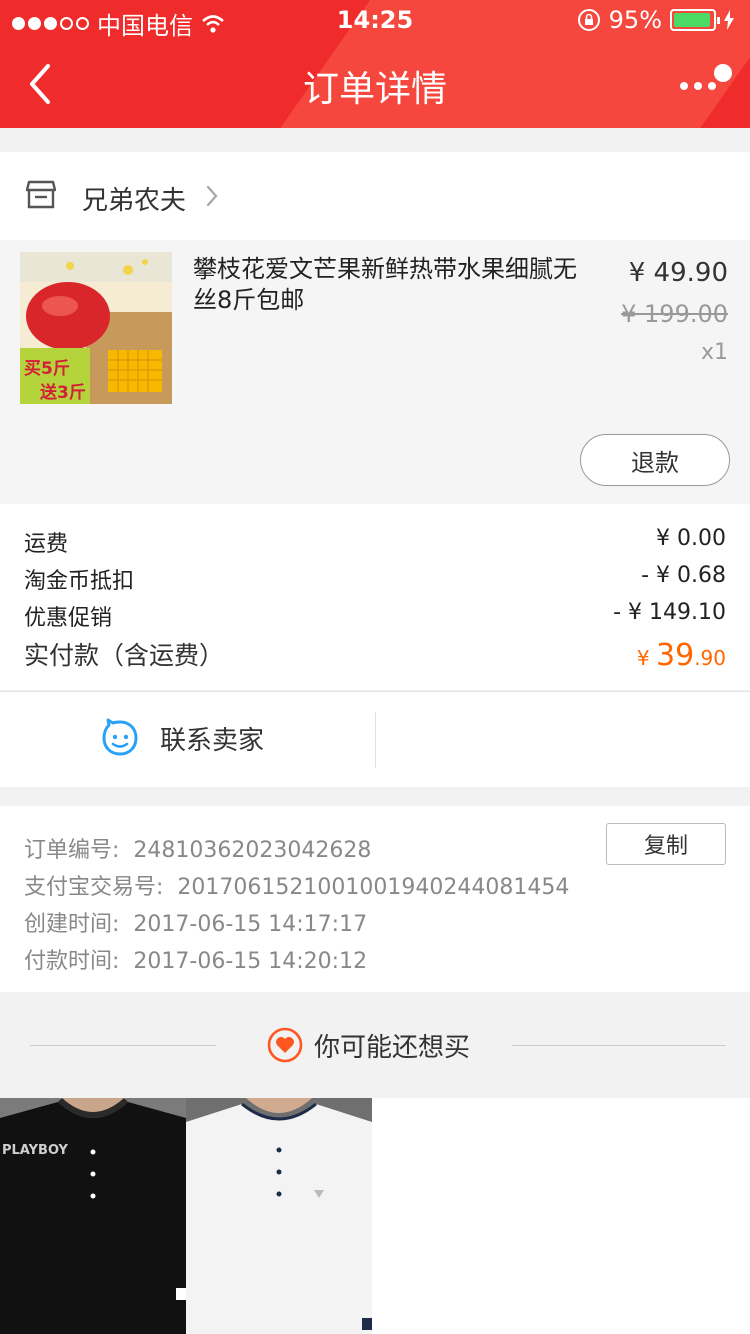 The height and width of the screenshot is (1334, 750). Describe the element at coordinates (374, 89) in the screenshot. I see `page-title: 订单详情` at that location.